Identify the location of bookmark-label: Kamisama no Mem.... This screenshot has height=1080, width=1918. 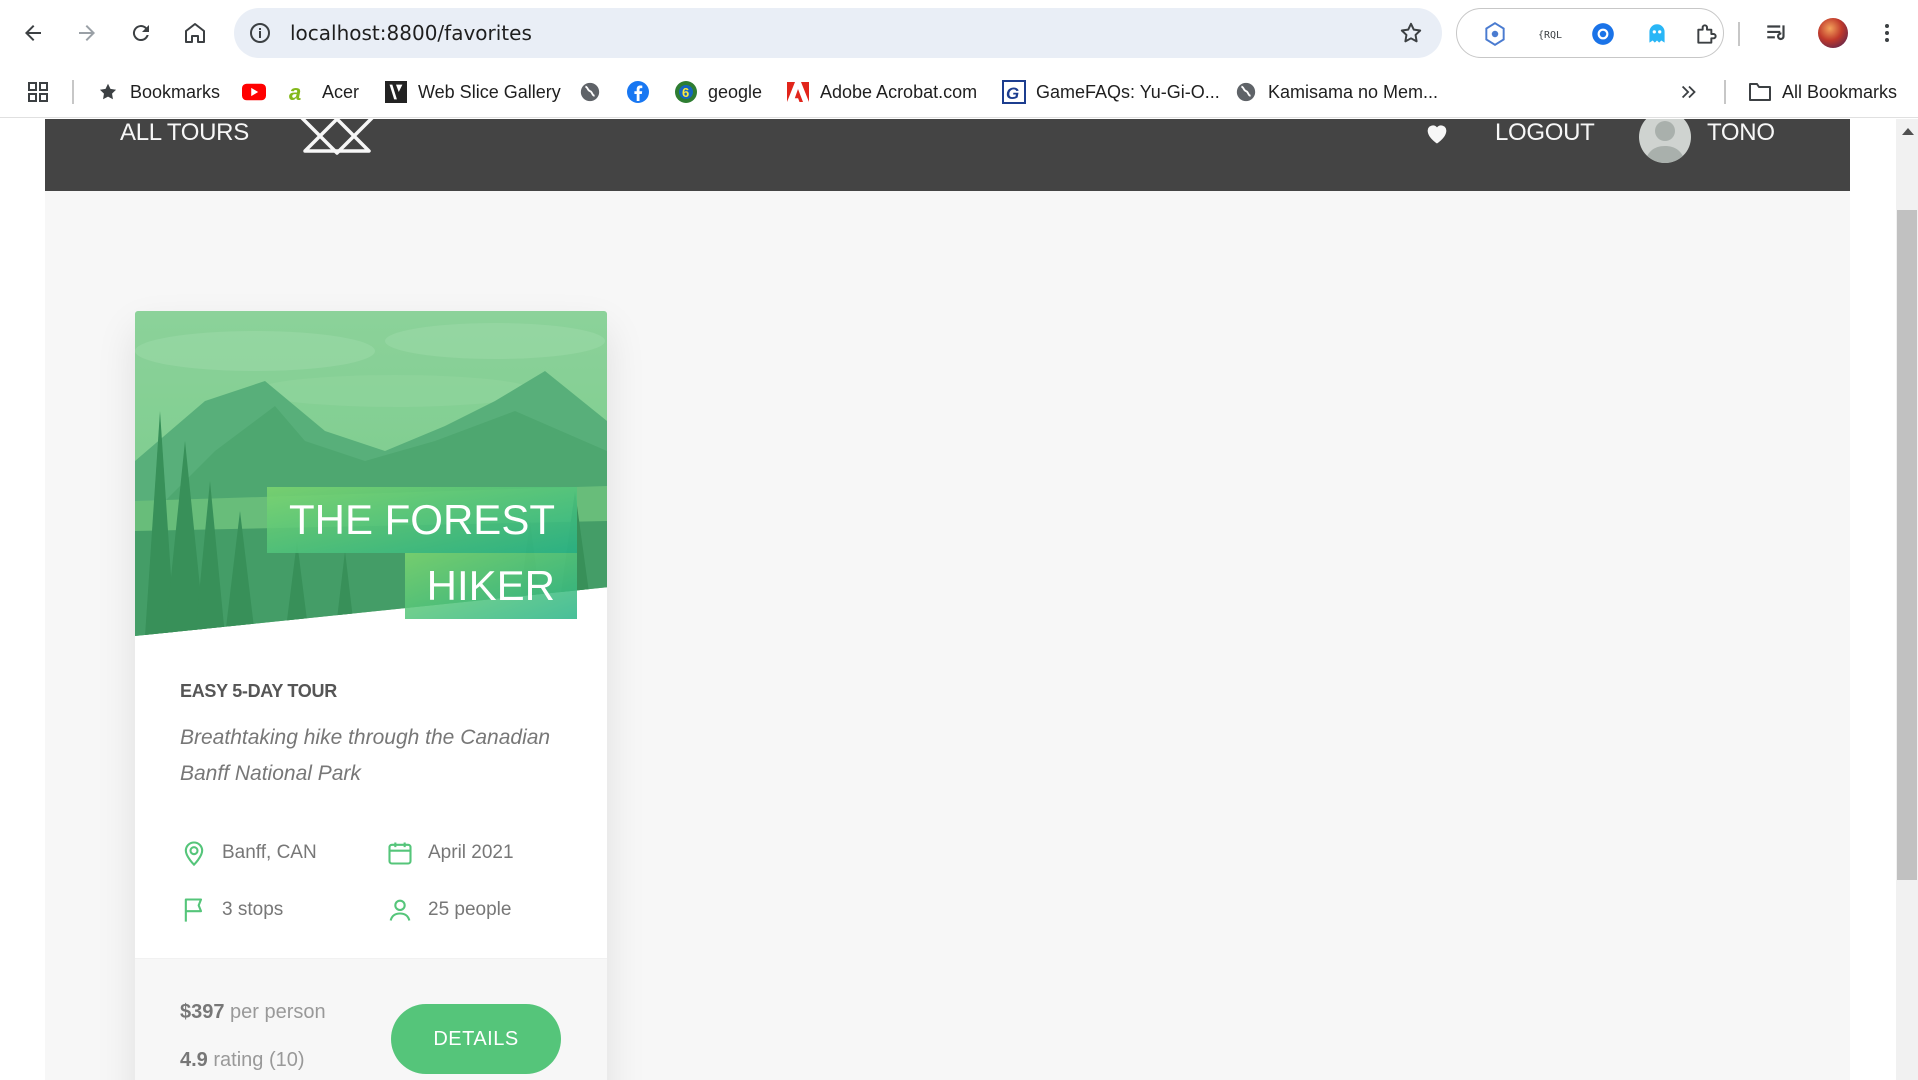
(1353, 91).